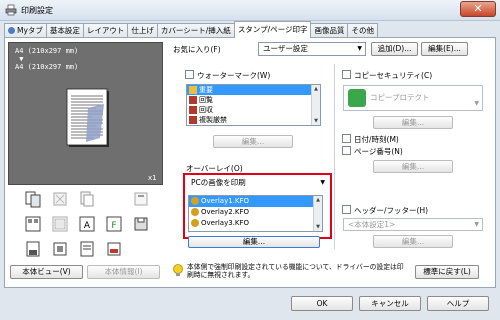 Image resolution: width=500 pixels, height=320 pixels. Describe the element at coordinates (11, 30) in the screenshot. I see `tab-icon` at that location.